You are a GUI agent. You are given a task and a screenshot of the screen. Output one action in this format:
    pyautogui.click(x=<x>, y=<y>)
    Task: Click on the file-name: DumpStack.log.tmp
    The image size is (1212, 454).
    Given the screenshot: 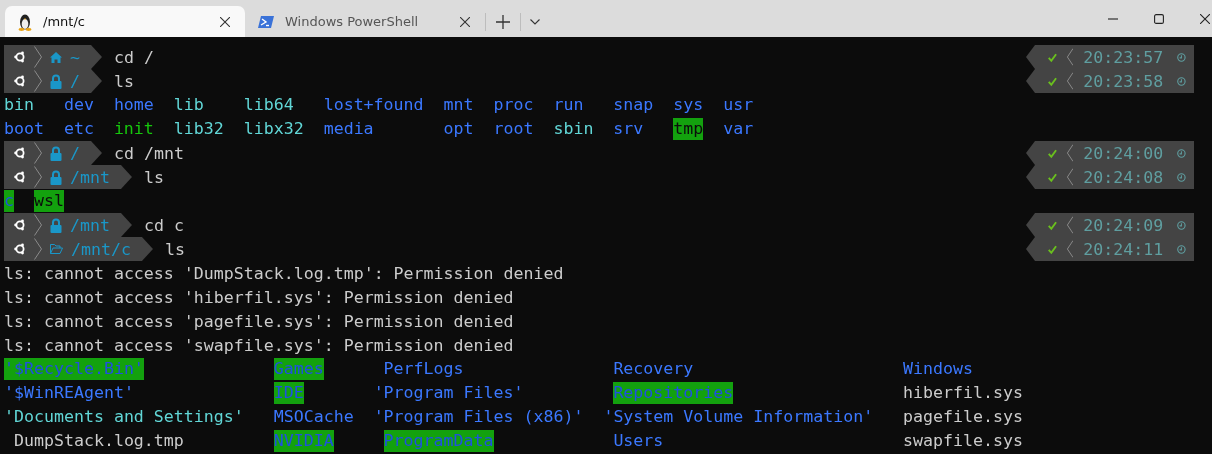 What is the action you would take?
    pyautogui.click(x=99, y=441)
    